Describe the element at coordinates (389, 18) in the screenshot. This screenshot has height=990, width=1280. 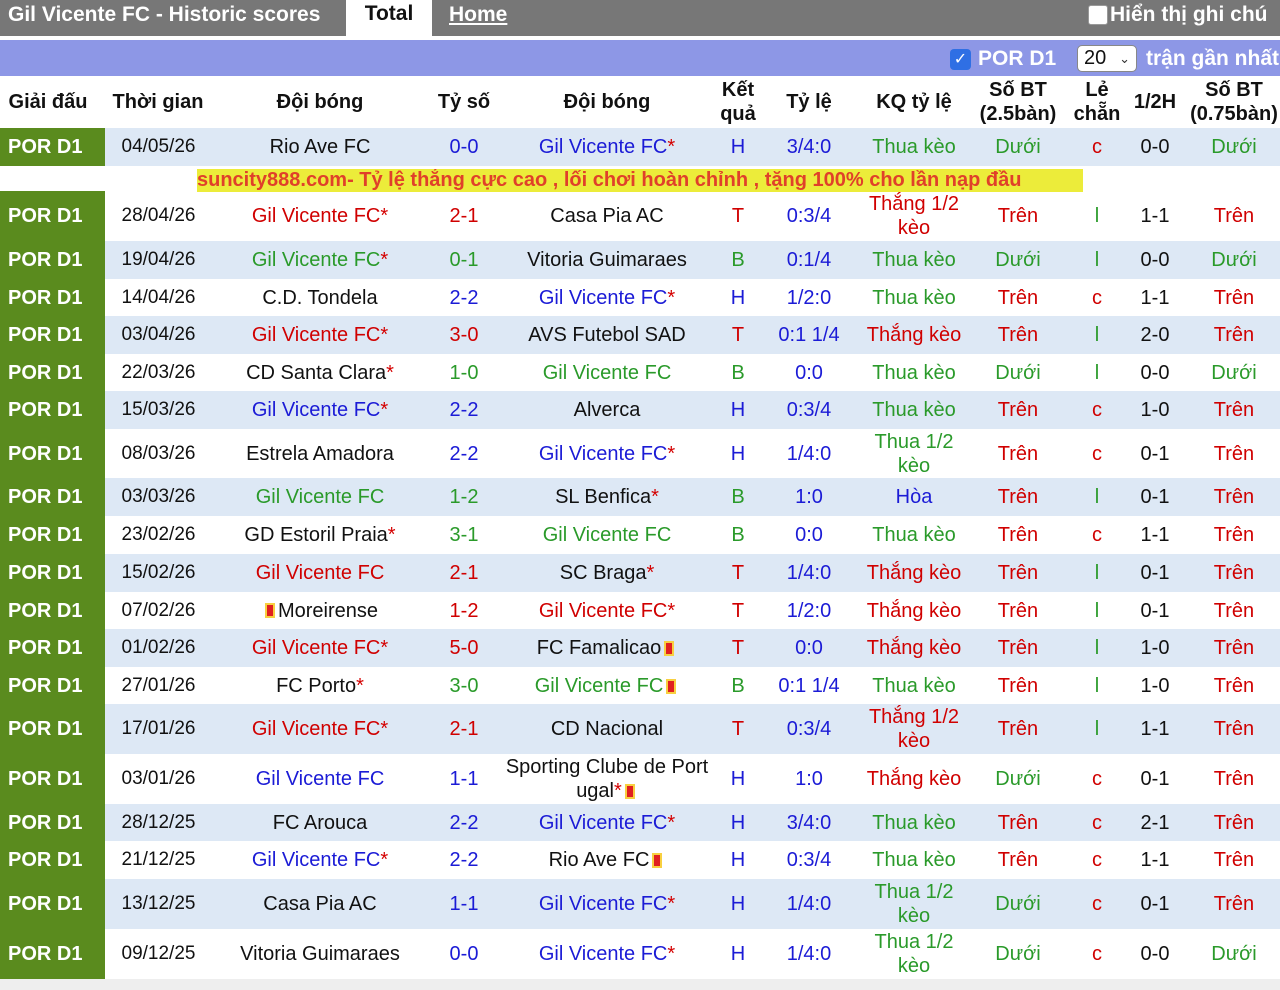
I see `tab-total: Total` at that location.